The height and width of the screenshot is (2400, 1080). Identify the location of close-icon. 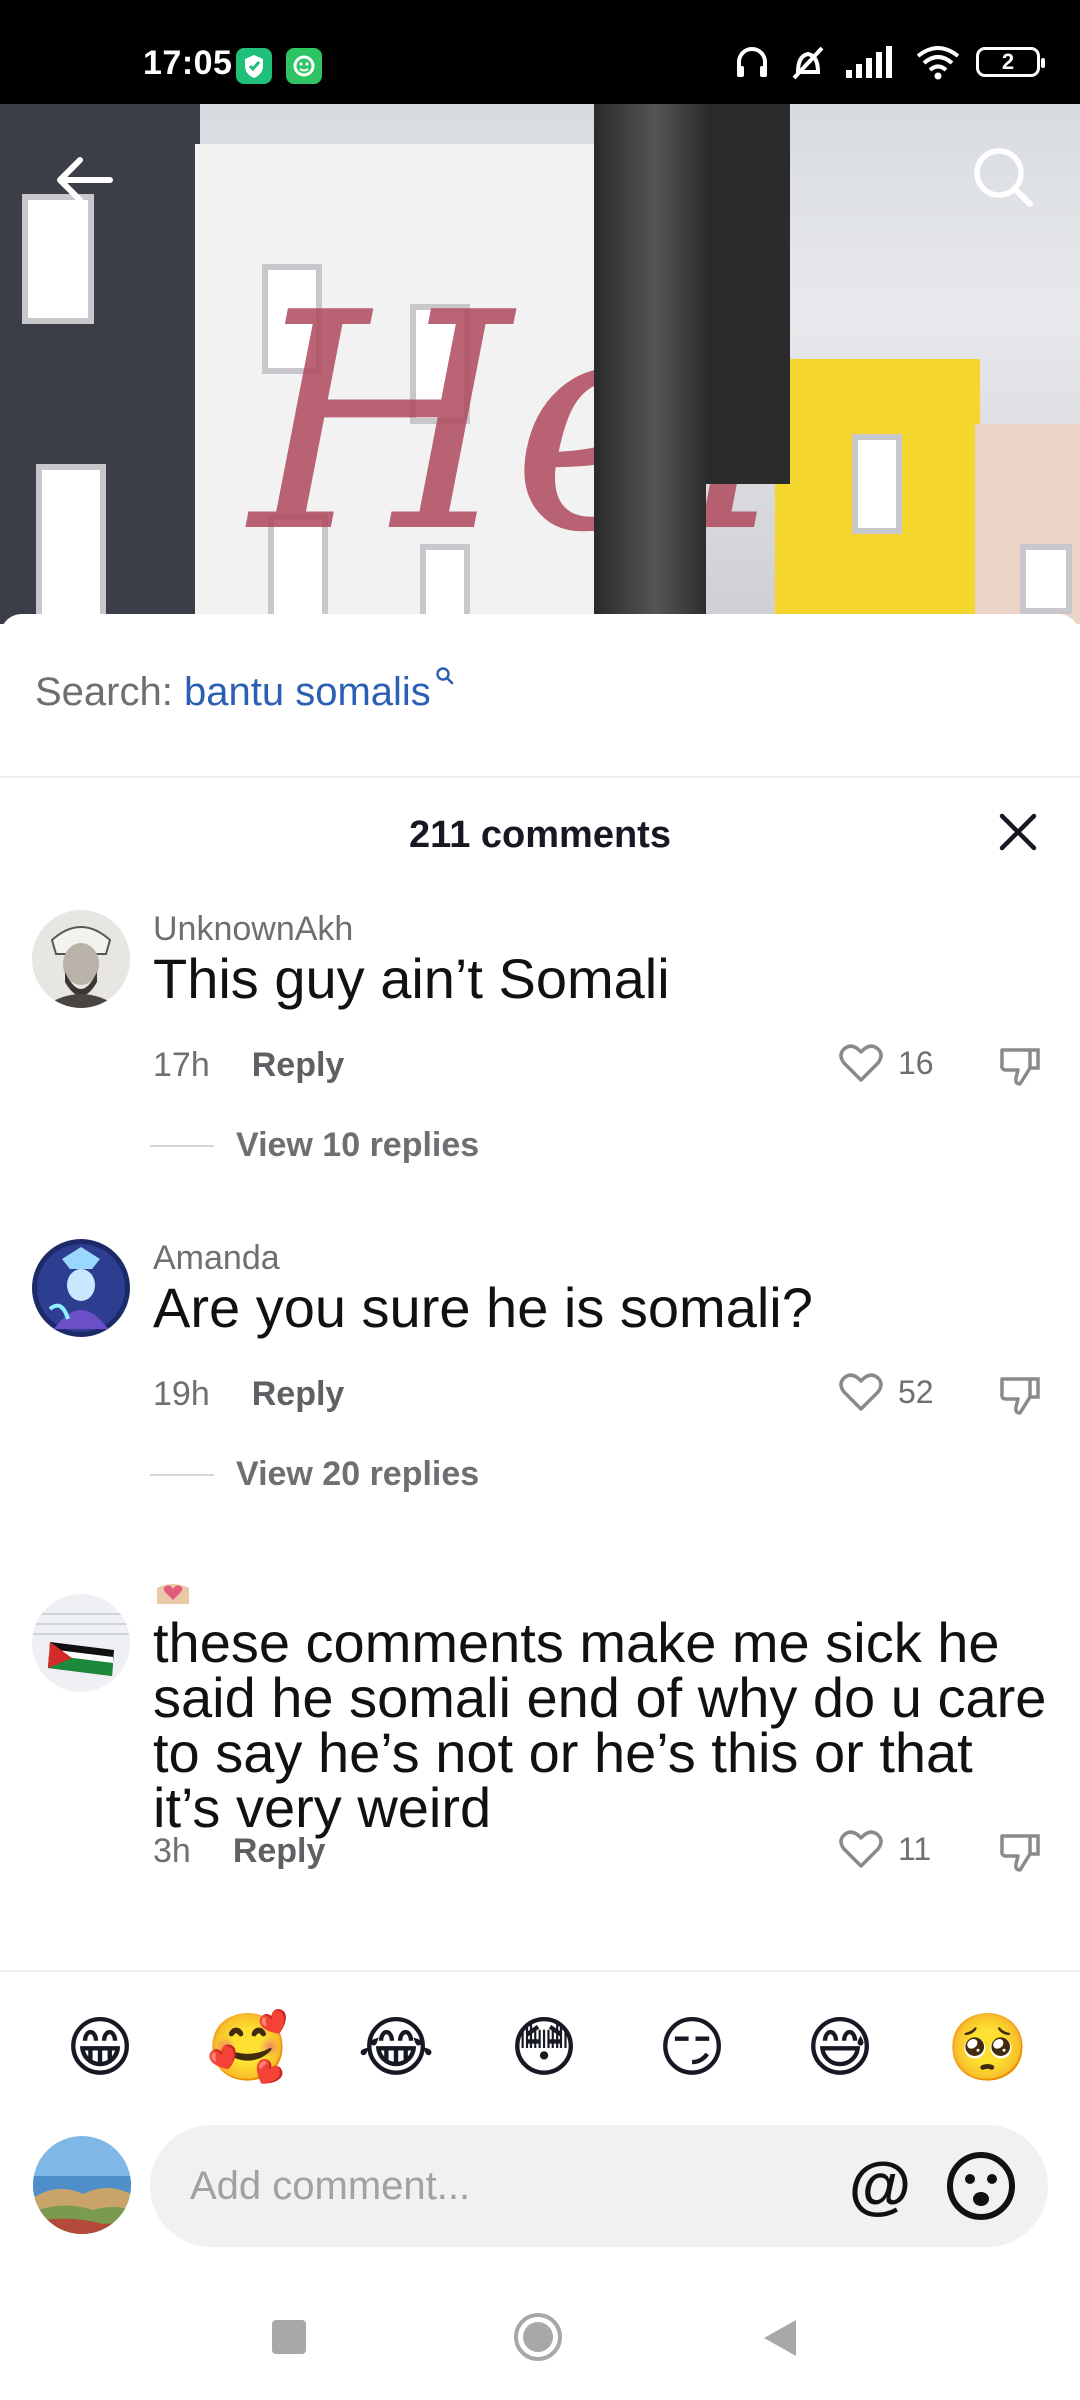
(1018, 832).